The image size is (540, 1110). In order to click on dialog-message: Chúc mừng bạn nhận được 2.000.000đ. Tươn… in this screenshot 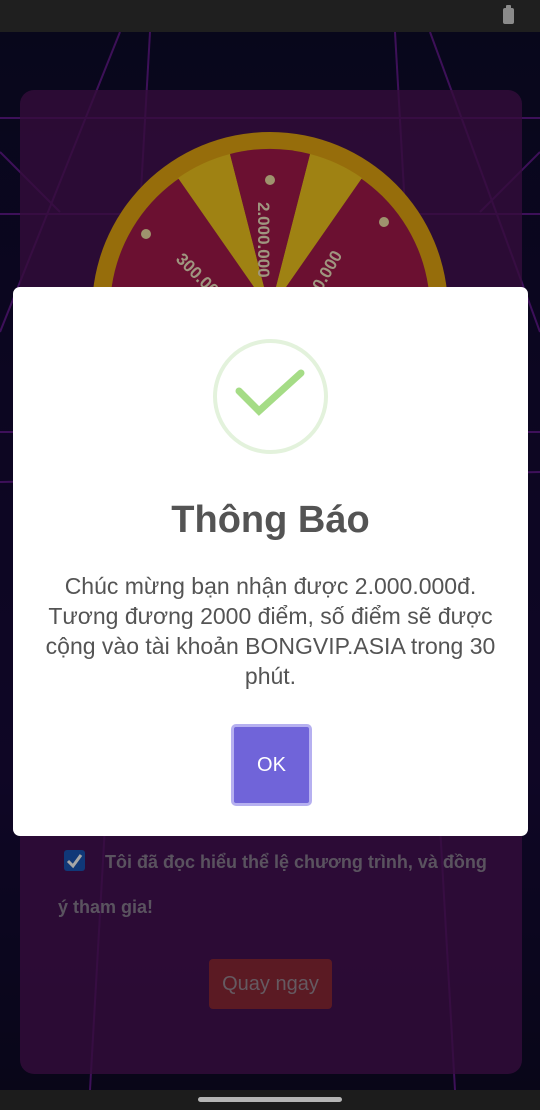, I will do `click(270, 631)`.